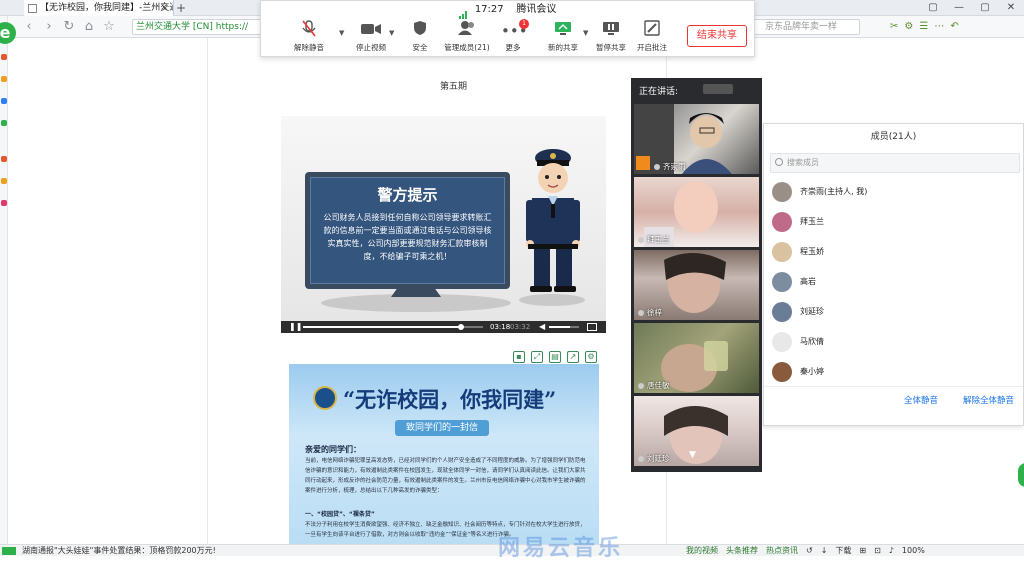 The image size is (1024, 562). What do you see at coordinates (892, 283) in the screenshot?
I see `member-row: 高岩` at bounding box center [892, 283].